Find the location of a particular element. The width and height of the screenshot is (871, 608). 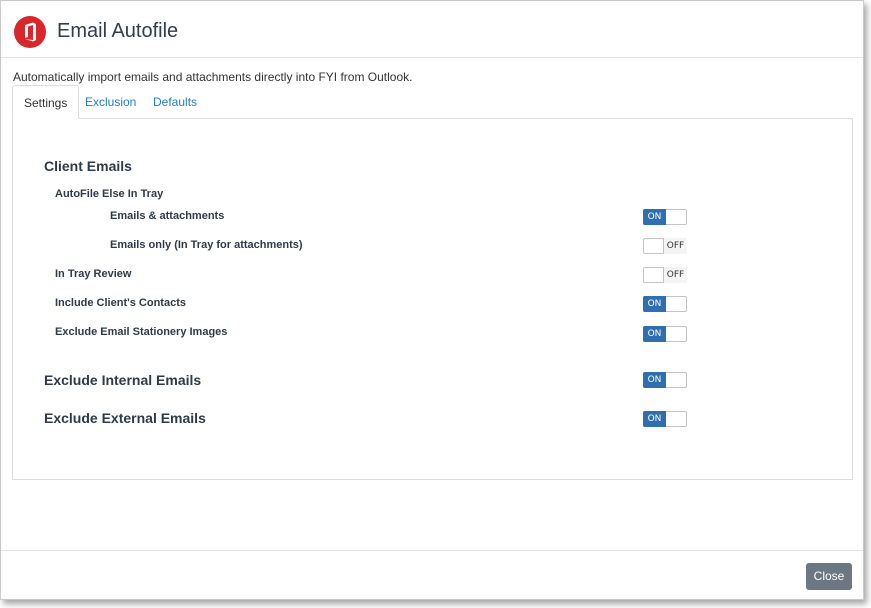

emails-only-toggle: OFF is located at coordinates (665, 246).